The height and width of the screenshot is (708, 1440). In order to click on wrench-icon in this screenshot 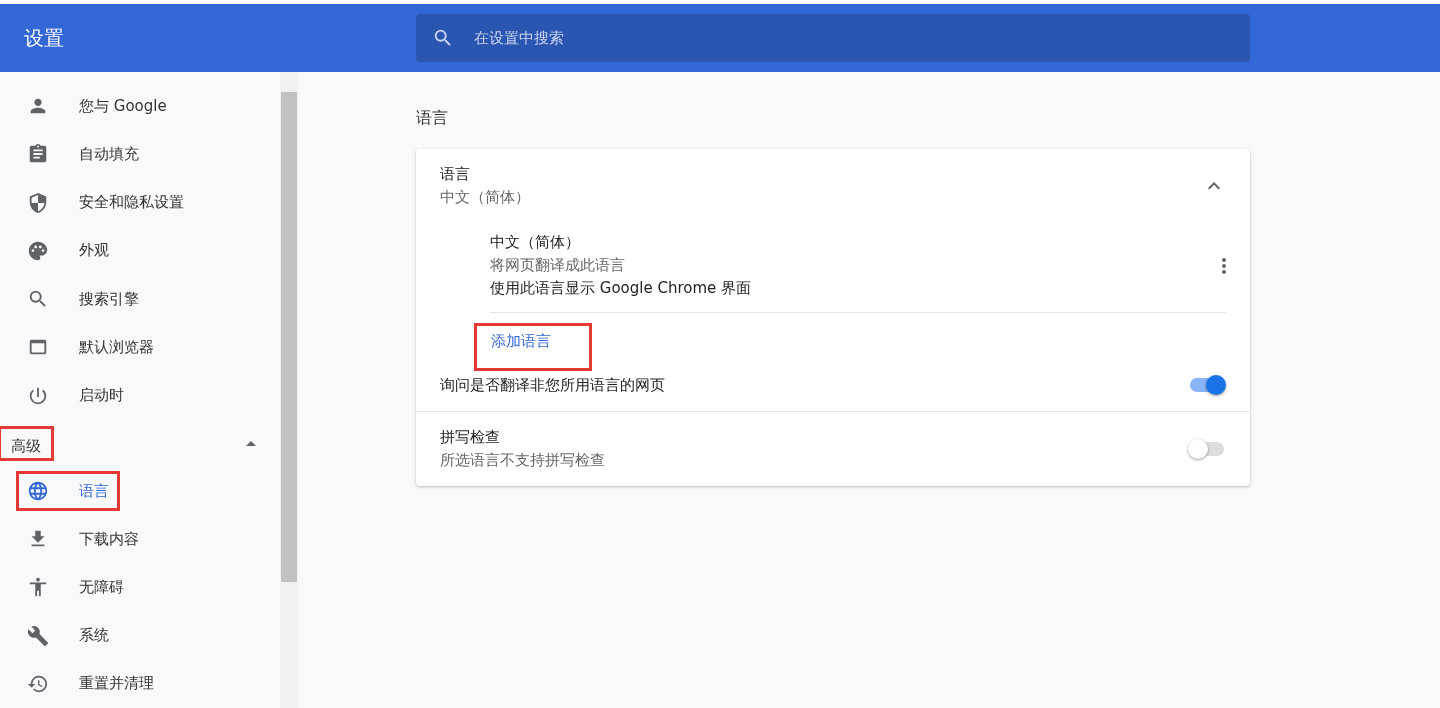, I will do `click(38, 635)`.